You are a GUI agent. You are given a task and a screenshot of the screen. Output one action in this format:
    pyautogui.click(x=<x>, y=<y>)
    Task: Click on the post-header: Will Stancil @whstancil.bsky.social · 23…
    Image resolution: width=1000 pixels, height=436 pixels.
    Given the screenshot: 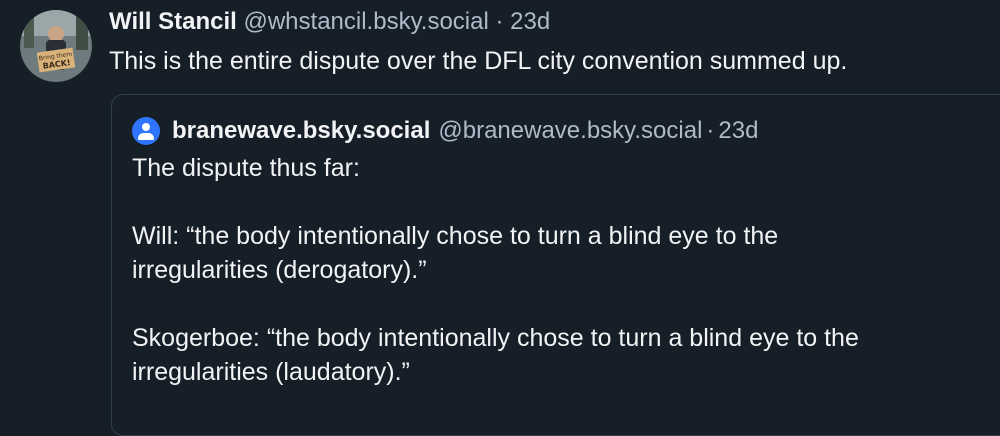 What is the action you would take?
    pyautogui.click(x=329, y=22)
    